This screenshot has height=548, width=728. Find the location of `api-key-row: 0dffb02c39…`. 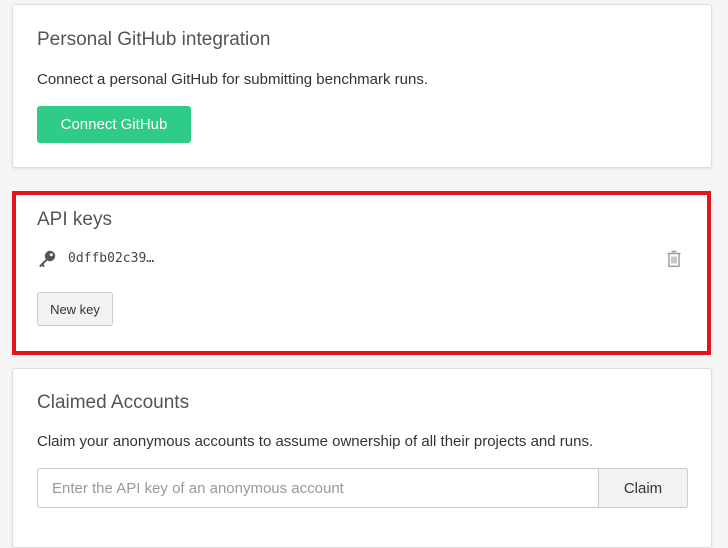

api-key-row: 0dffb02c39… is located at coordinates (362, 260).